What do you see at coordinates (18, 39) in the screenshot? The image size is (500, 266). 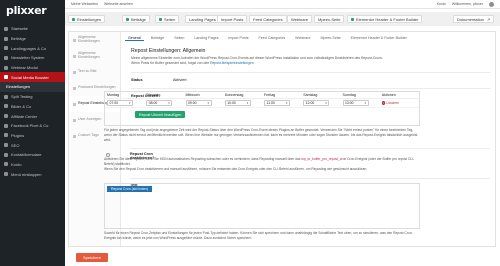 I see `sidebar-item-label: Beiträge` at bounding box center [18, 39].